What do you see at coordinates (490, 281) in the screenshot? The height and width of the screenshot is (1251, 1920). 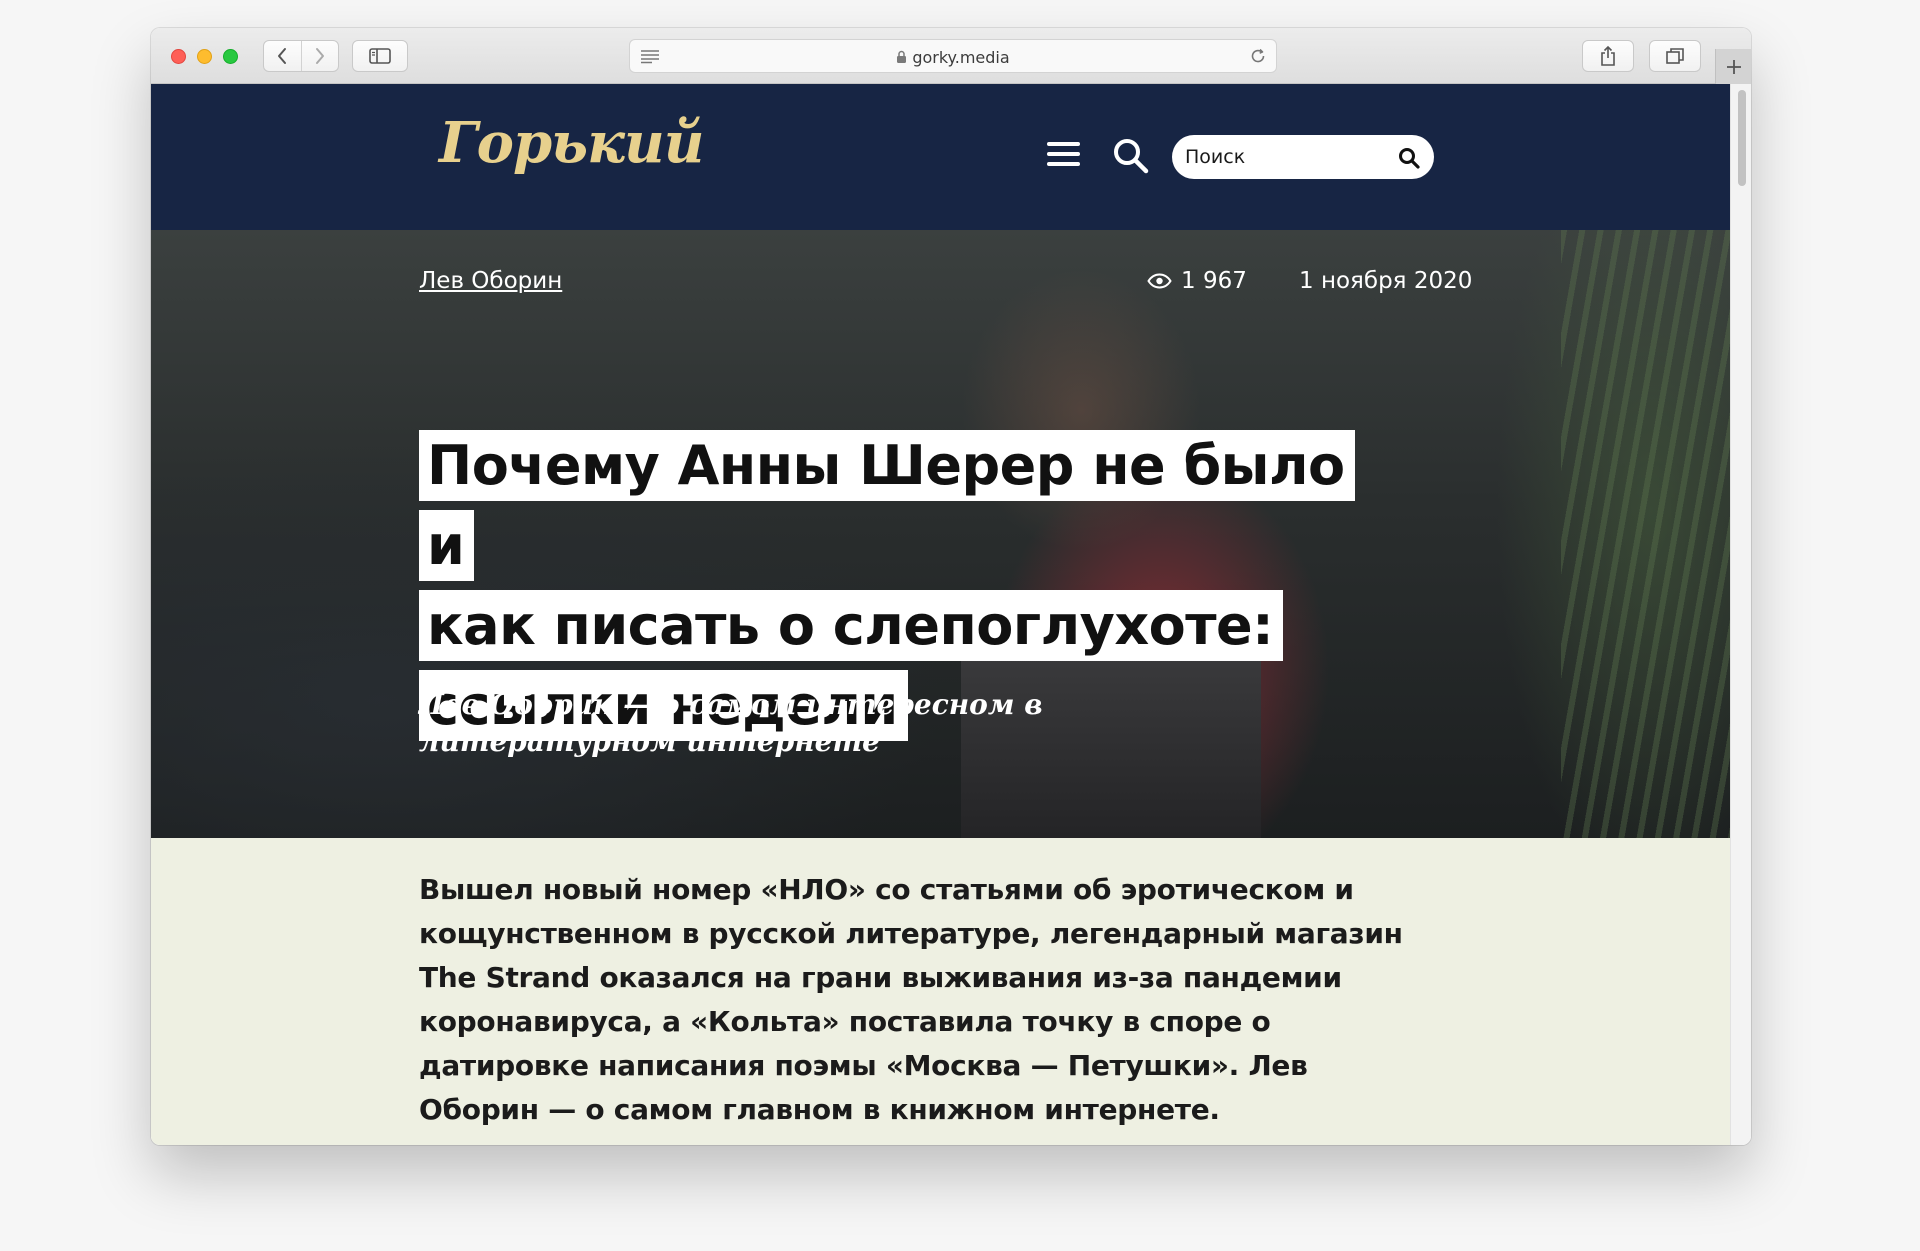 I see `author-link: Лев Оборин` at bounding box center [490, 281].